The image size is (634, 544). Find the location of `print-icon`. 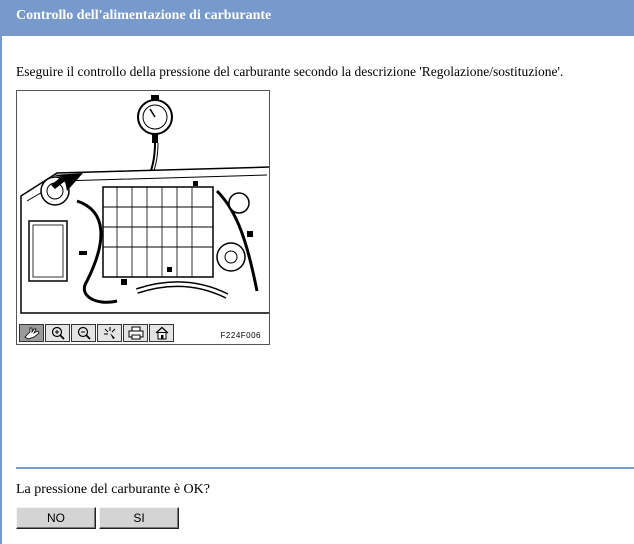

print-icon is located at coordinates (135, 333).